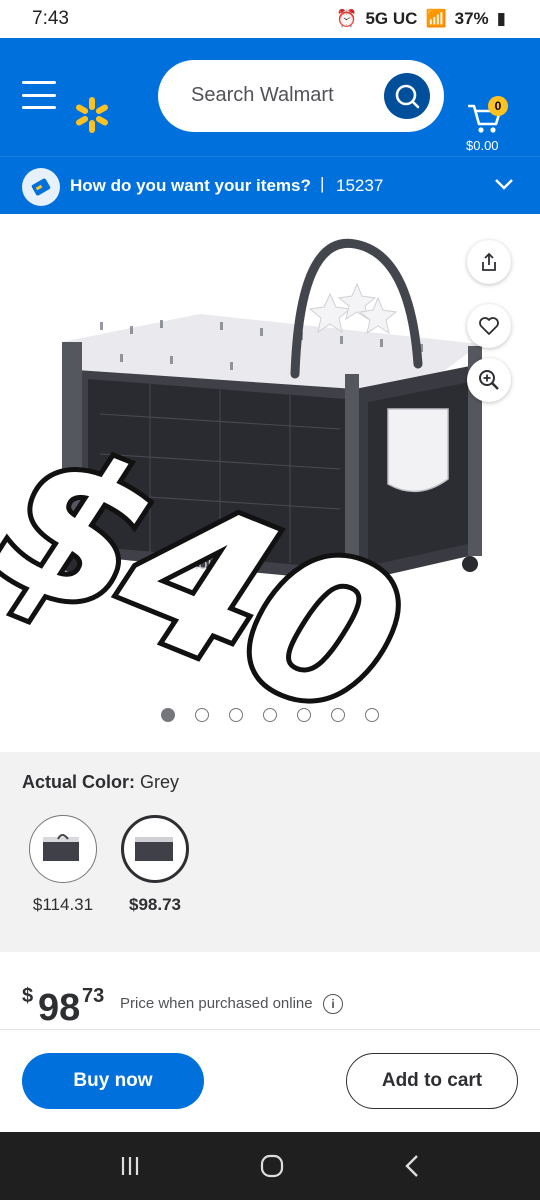 The width and height of the screenshot is (540, 1200). I want to click on back-icon, so click(412, 1166).